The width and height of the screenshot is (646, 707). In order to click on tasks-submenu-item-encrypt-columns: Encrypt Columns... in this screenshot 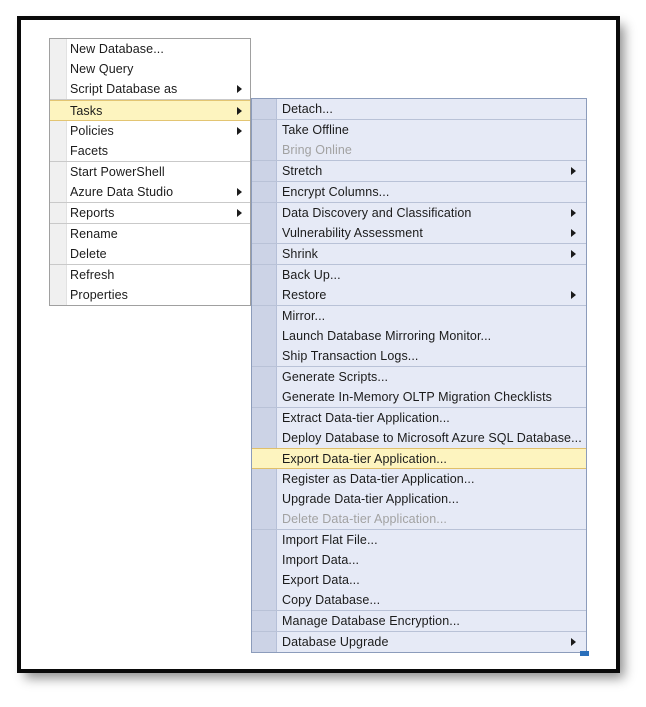, I will do `click(419, 192)`.